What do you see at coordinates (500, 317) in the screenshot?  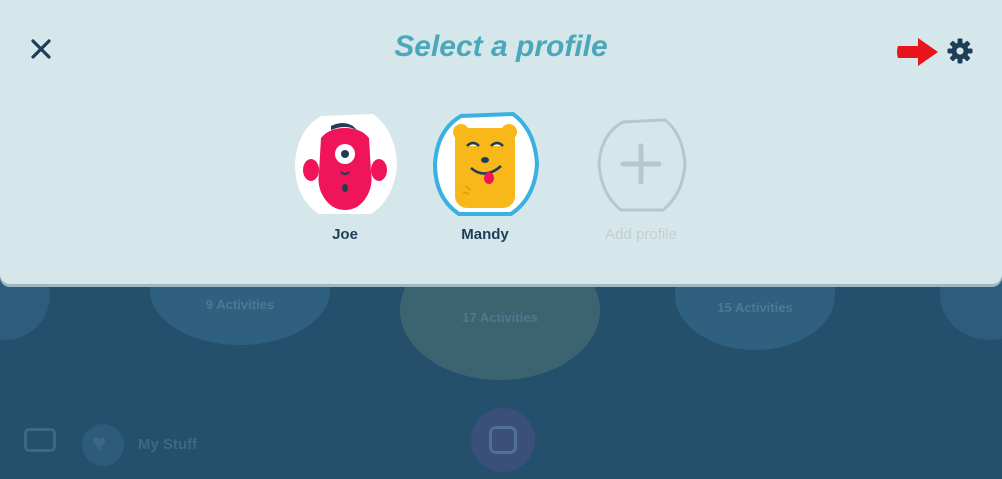 I see `bg-card-2-label: 17 Activities` at bounding box center [500, 317].